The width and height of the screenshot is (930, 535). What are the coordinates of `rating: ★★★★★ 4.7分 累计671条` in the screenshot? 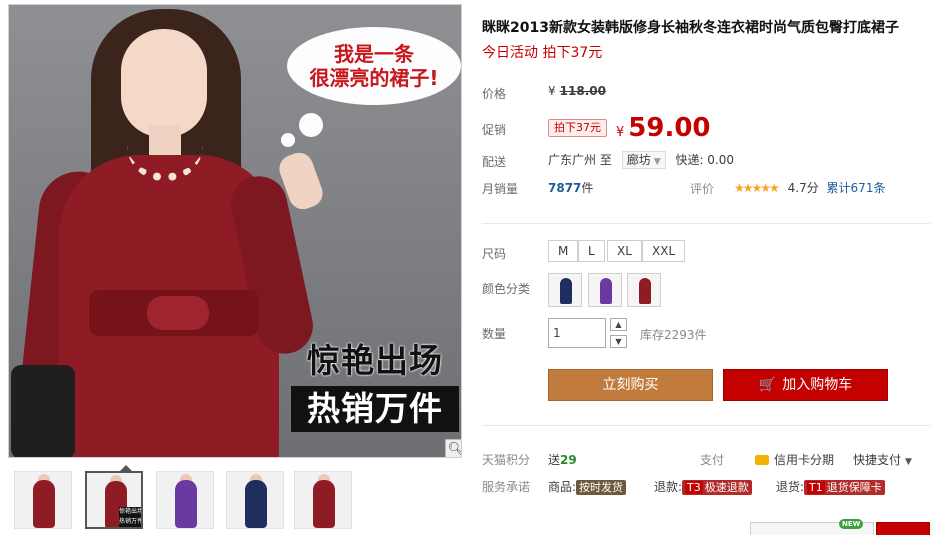 It's located at (809, 187).